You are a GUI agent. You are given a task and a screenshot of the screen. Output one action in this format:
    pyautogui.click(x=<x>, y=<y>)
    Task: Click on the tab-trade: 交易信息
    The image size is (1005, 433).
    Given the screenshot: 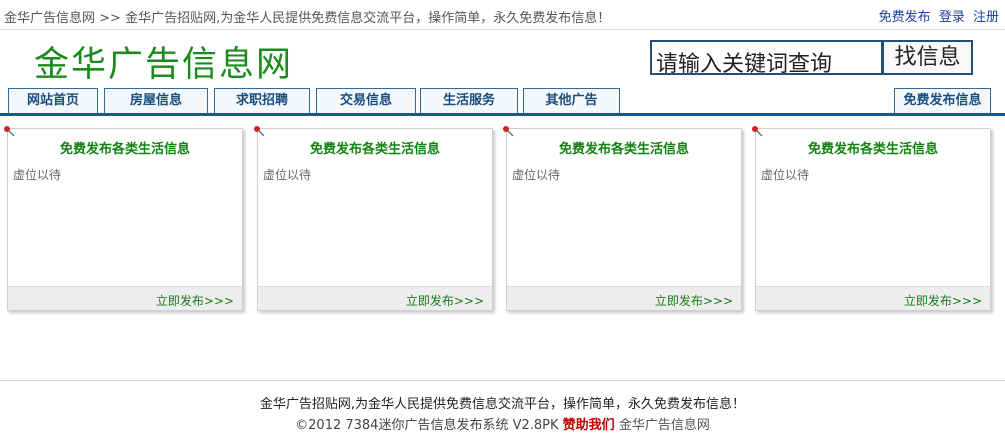 What is the action you would take?
    pyautogui.click(x=366, y=101)
    